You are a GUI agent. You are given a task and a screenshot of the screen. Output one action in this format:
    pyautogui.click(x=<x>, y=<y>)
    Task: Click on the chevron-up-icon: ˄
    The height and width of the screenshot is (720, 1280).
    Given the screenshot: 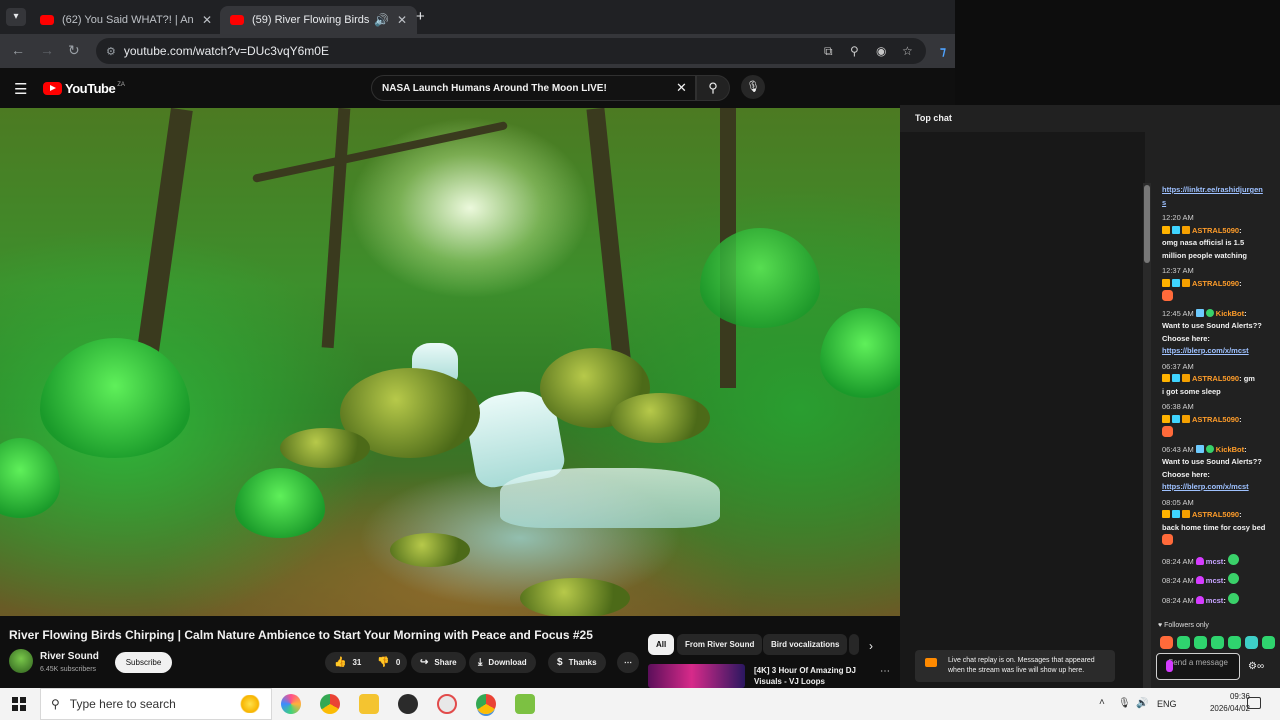 What is the action you would take?
    pyautogui.click(x=1102, y=702)
    